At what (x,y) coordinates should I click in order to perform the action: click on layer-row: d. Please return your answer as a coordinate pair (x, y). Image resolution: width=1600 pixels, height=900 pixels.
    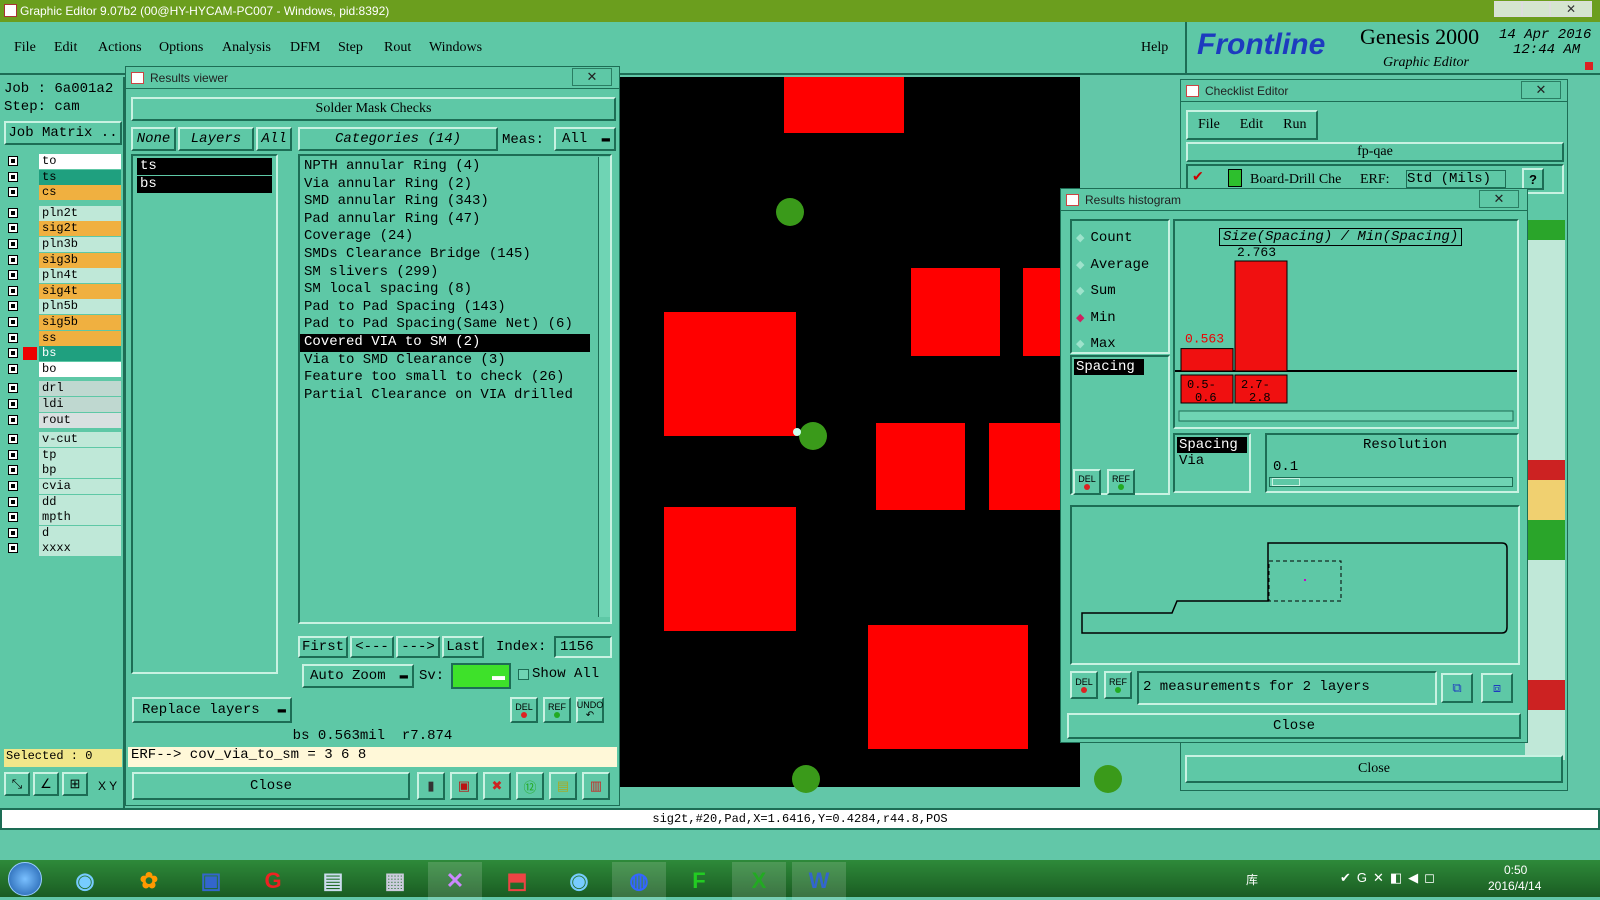
    Looking at the image, I should click on (64, 533).